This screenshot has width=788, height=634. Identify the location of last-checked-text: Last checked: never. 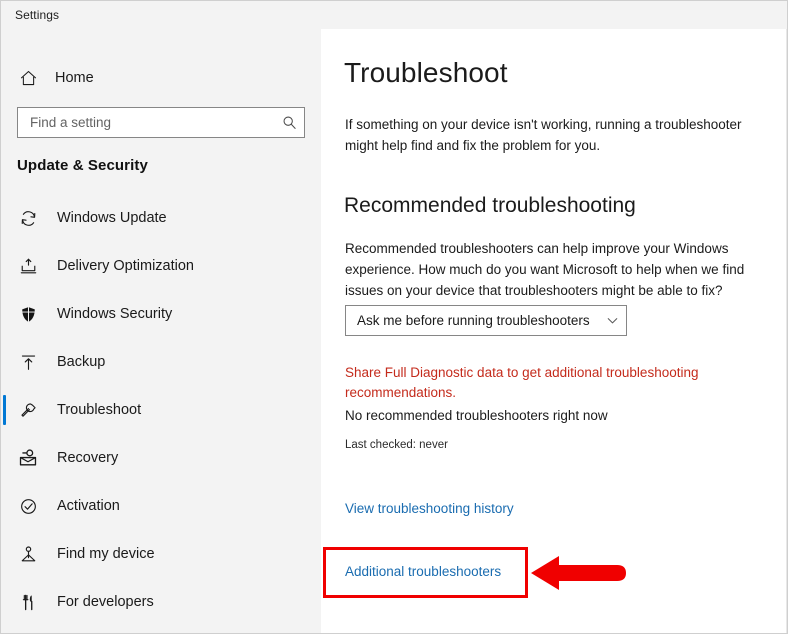
(396, 445).